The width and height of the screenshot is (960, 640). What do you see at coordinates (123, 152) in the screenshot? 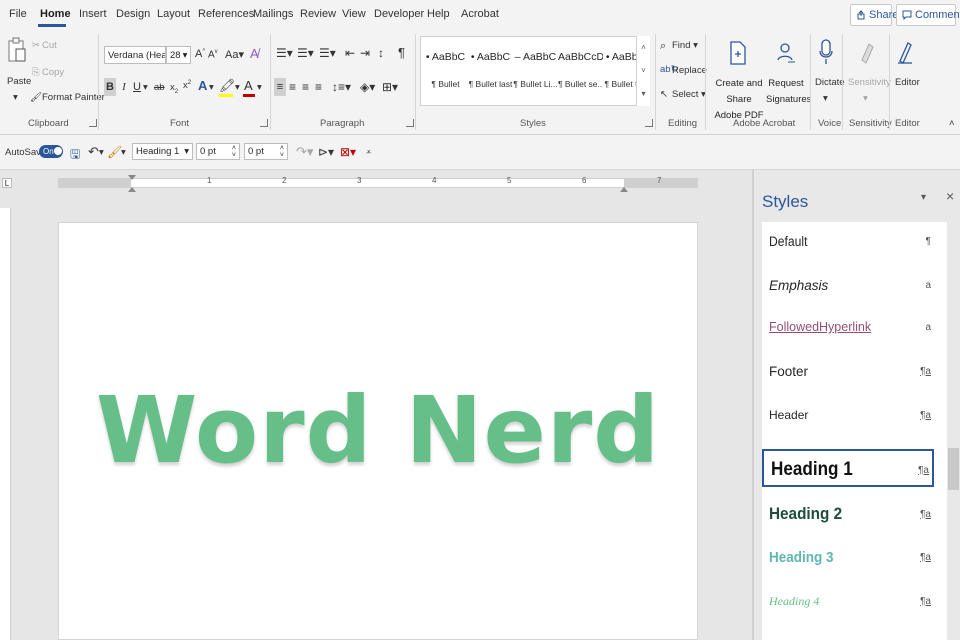
I see `format-painter-dropdown-icon: ▾` at bounding box center [123, 152].